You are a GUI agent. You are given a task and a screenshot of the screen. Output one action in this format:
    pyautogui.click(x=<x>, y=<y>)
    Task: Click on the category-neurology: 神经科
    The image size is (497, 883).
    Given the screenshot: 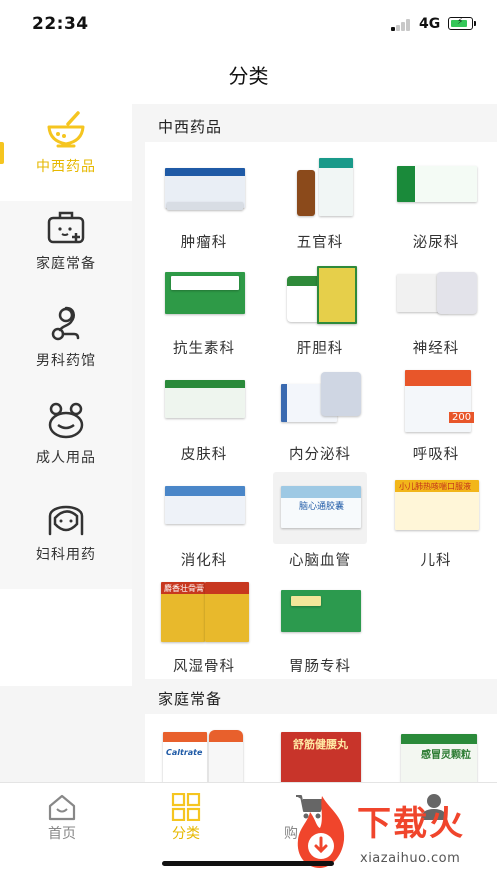 What is the action you would take?
    pyautogui.click(x=436, y=313)
    